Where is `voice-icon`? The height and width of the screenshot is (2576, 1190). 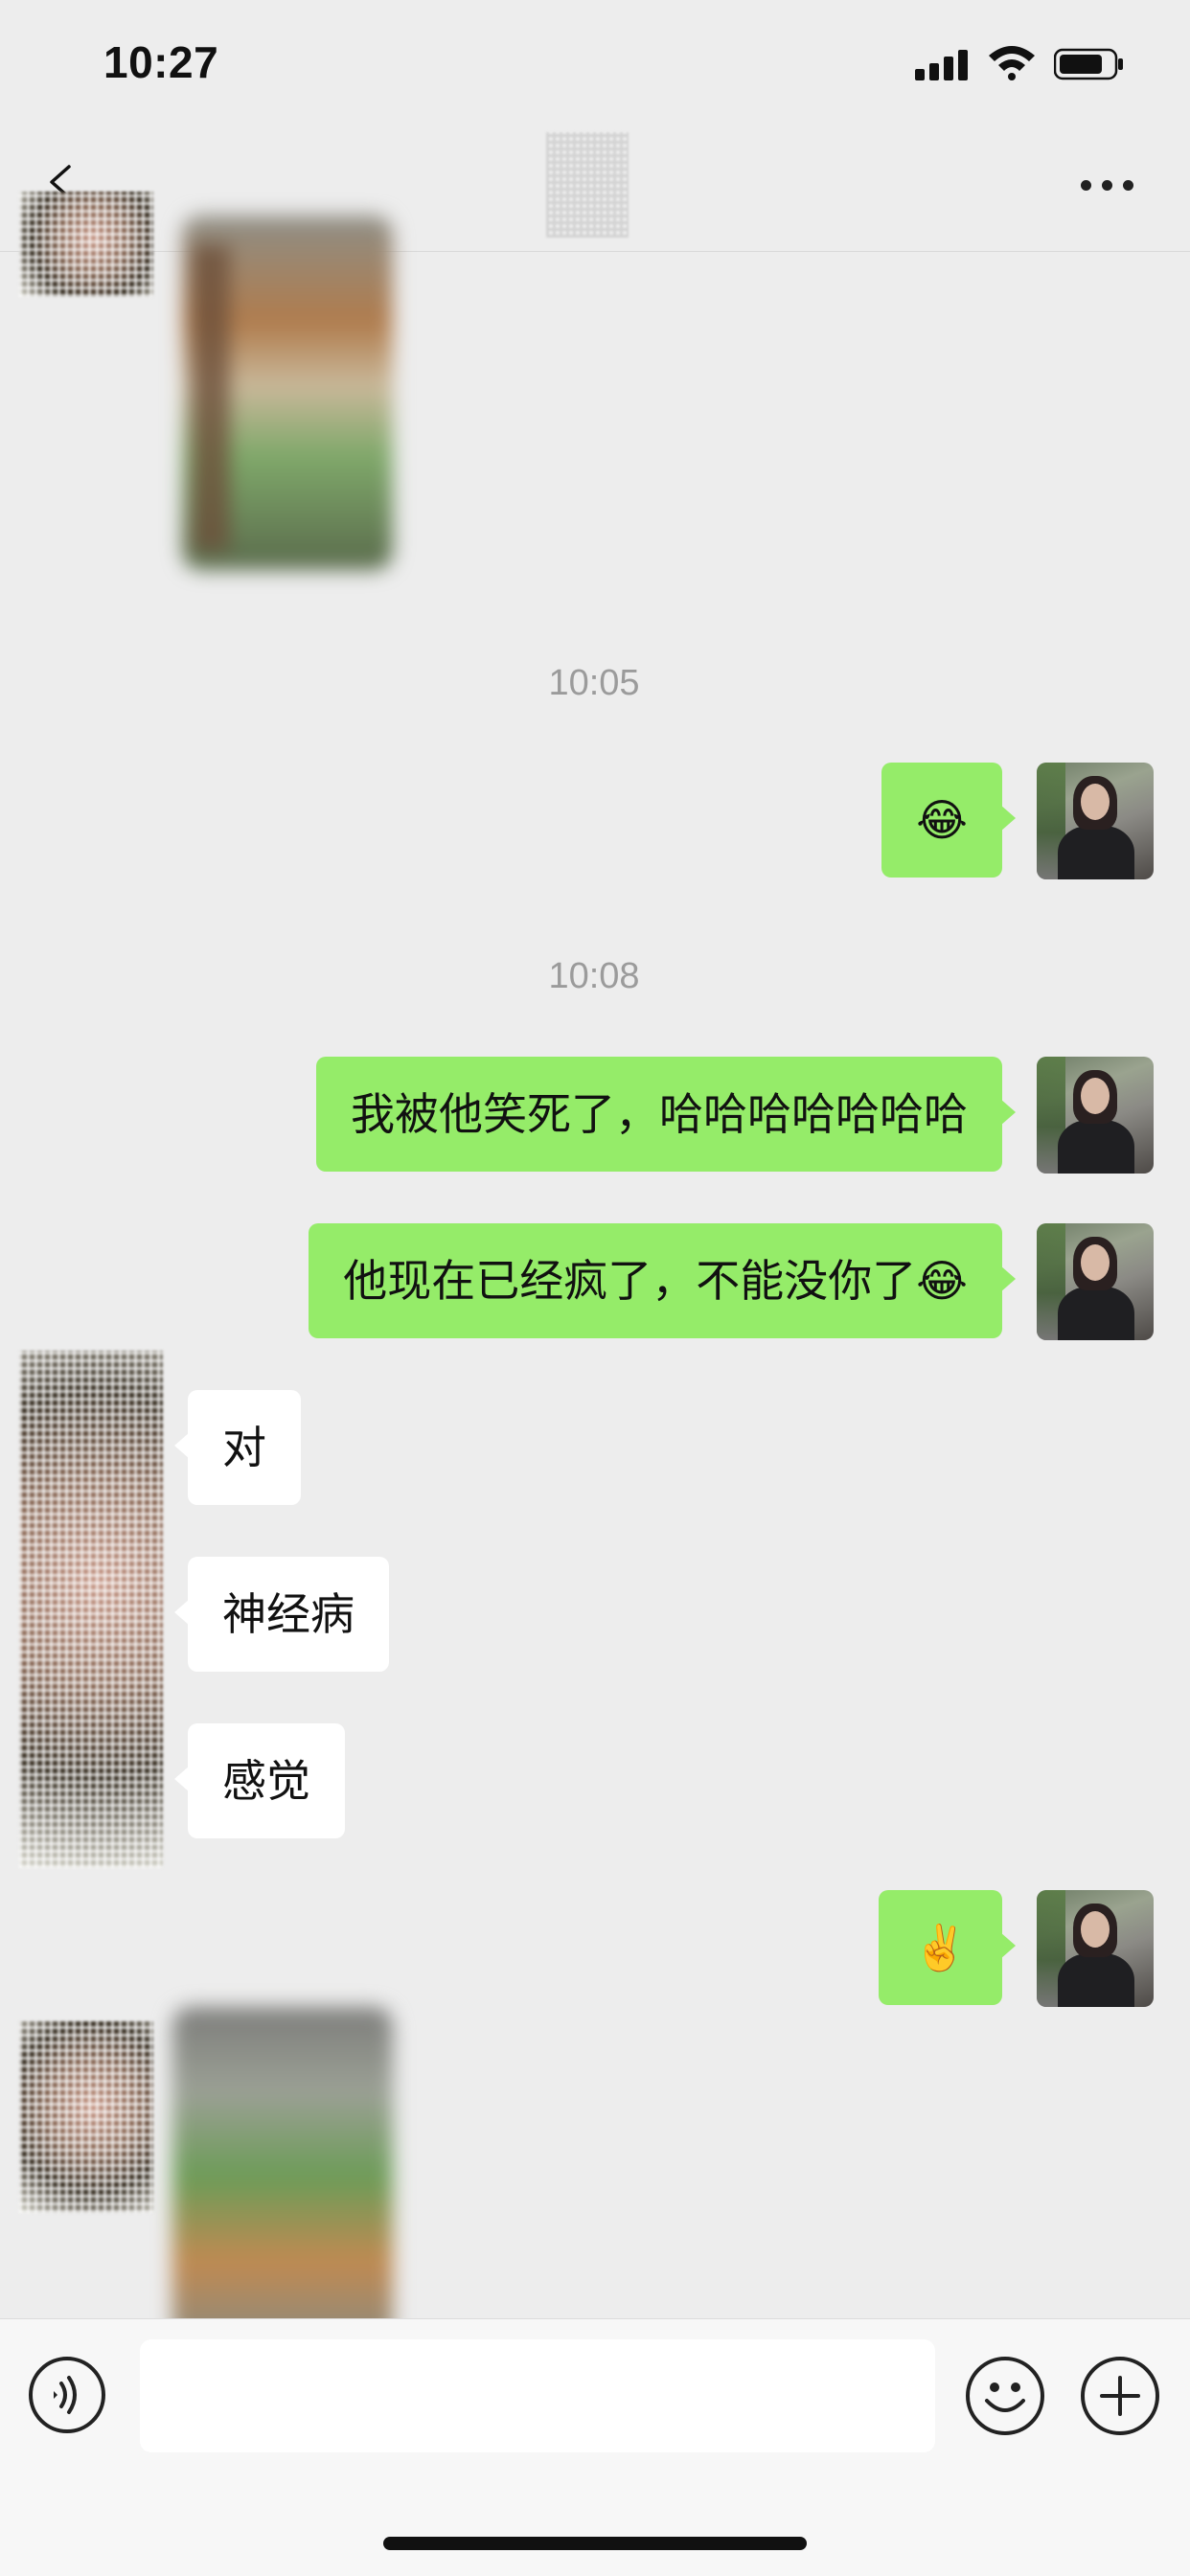 voice-icon is located at coordinates (67, 2395).